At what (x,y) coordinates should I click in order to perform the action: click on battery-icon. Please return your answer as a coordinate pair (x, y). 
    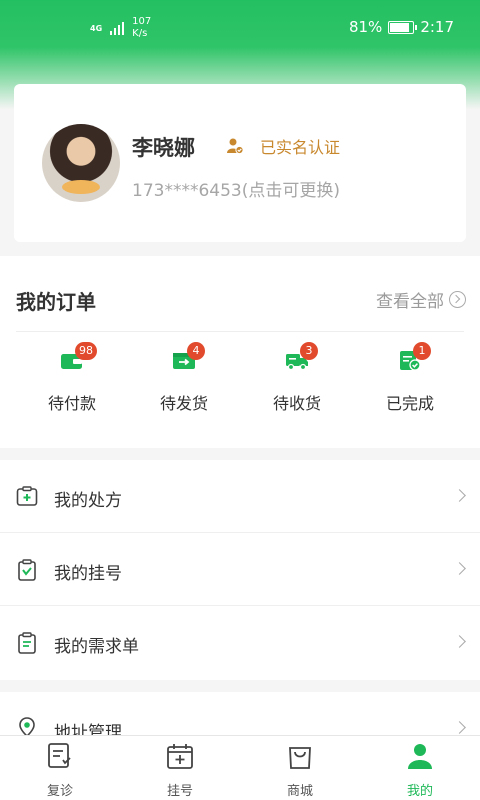
    Looking at the image, I should click on (403, 27).